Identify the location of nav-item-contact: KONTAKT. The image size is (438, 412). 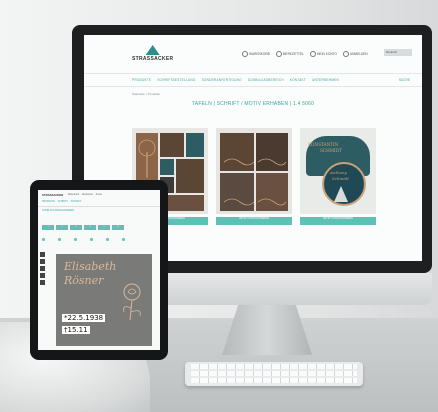
(298, 80).